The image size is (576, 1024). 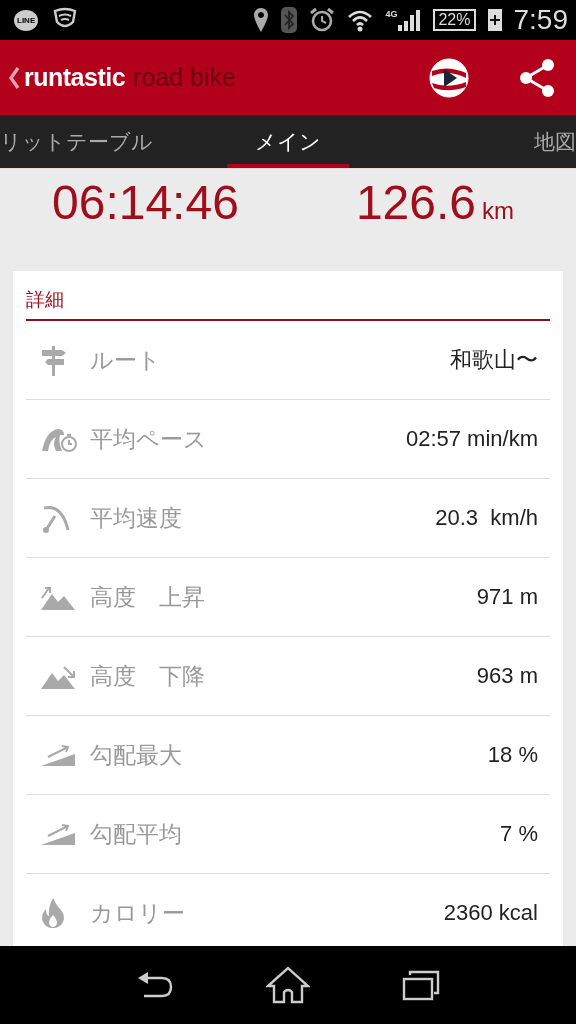 I want to click on home-button, so click(x=288, y=985).